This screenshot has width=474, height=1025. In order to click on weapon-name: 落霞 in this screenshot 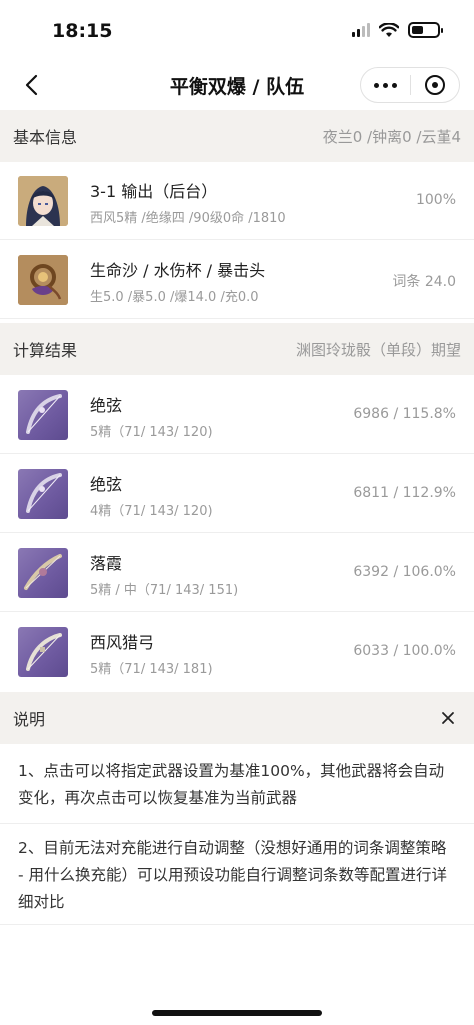, I will do `click(106, 563)`.